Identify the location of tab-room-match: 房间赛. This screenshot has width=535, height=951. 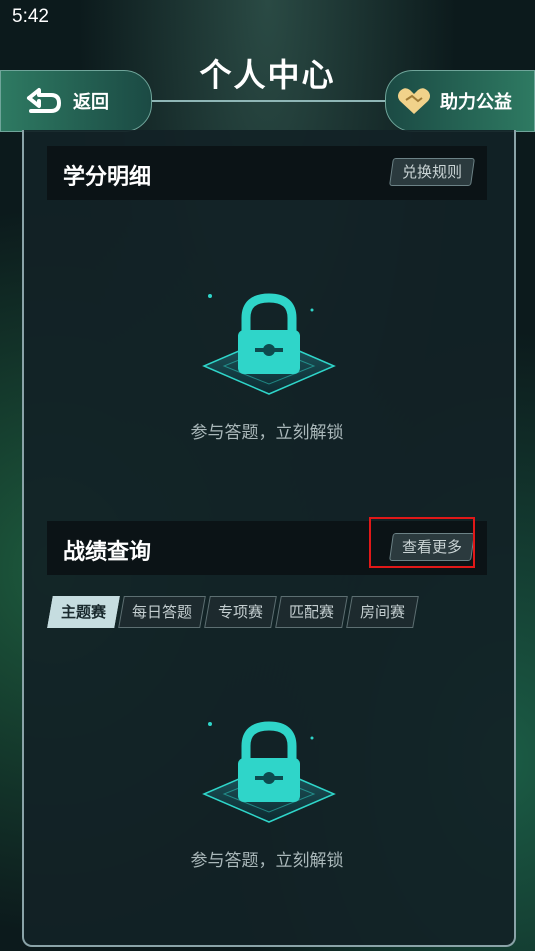
(382, 612).